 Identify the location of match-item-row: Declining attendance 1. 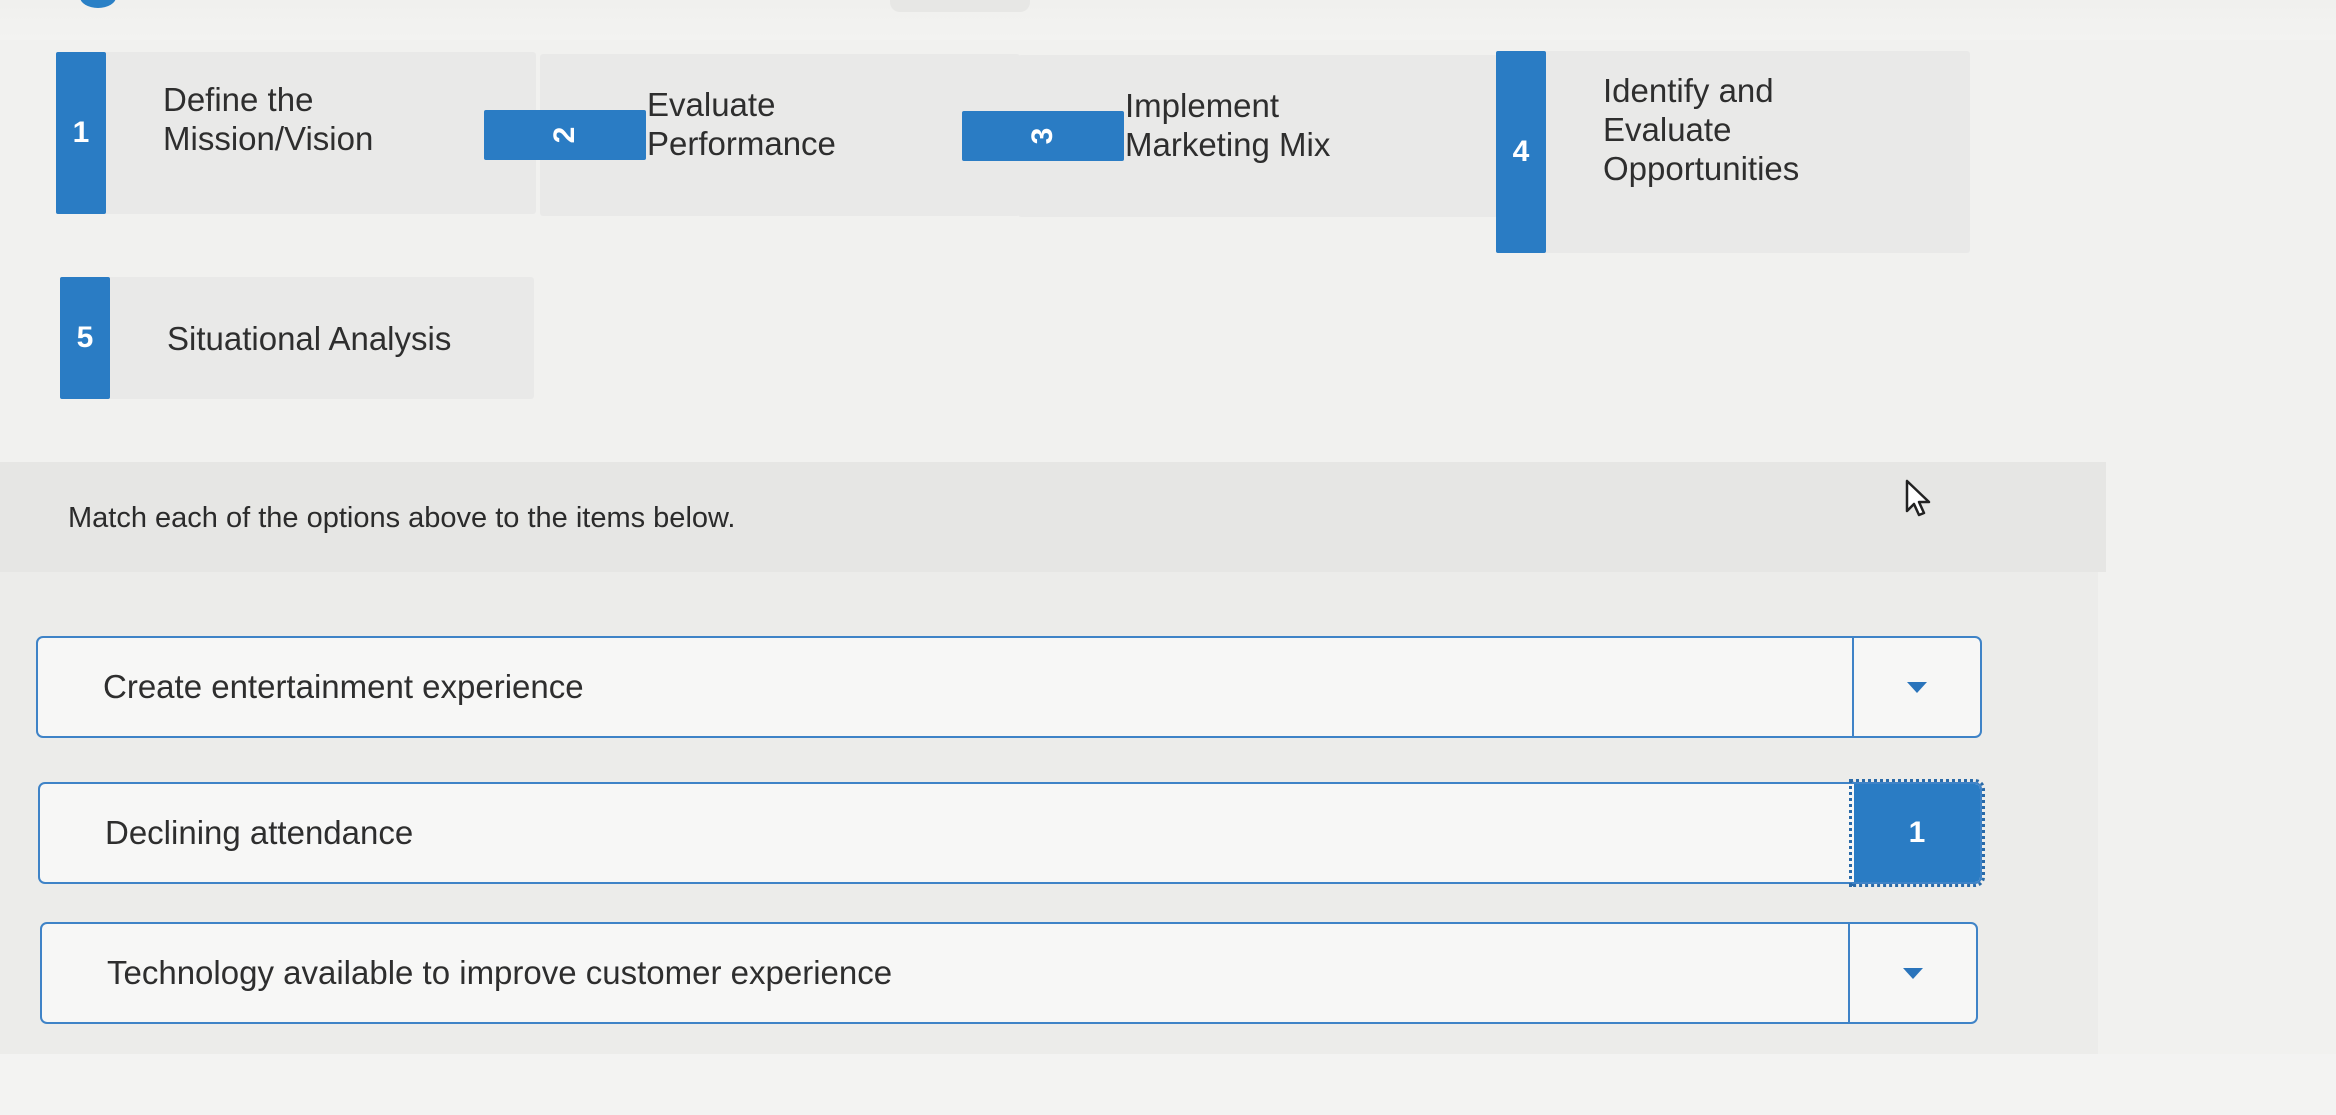
(1011, 833).